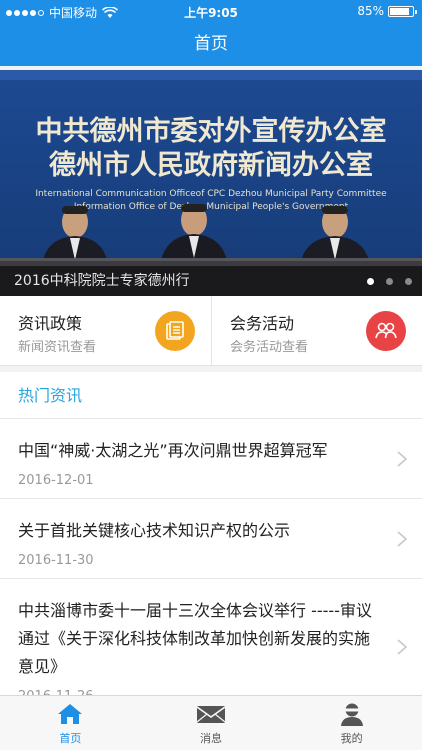 This screenshot has width=422, height=750. I want to click on card-news-policy: 资讯政策 新闻资讯查看, so click(105, 331).